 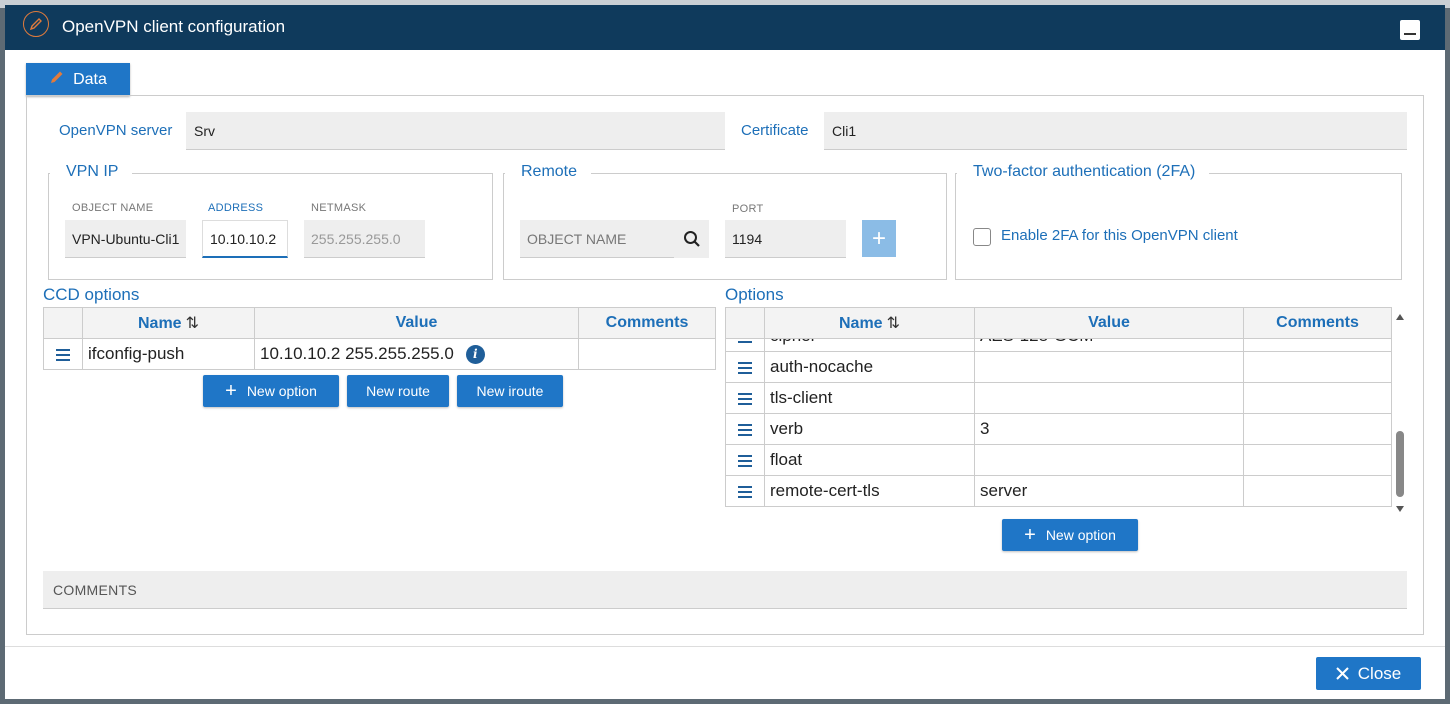 What do you see at coordinates (168, 323) in the screenshot?
I see `ccd-name-header: Name ⇅` at bounding box center [168, 323].